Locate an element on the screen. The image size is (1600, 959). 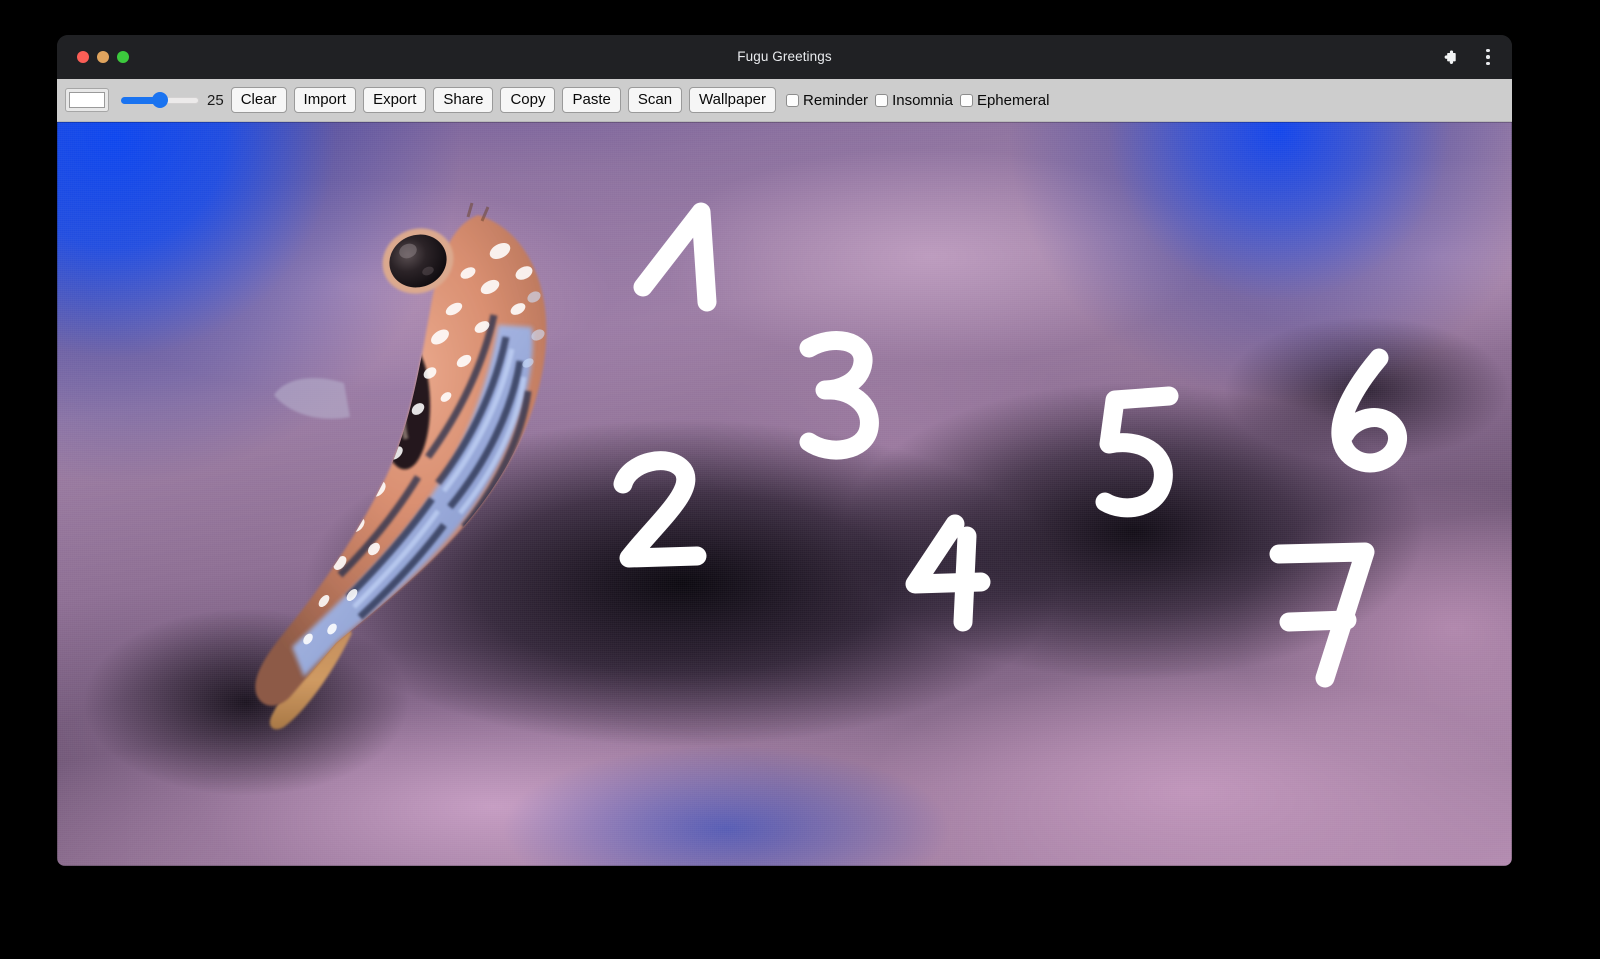
option-checkboxes: Reminder Insomnia Ephemeral is located at coordinates (921, 100).